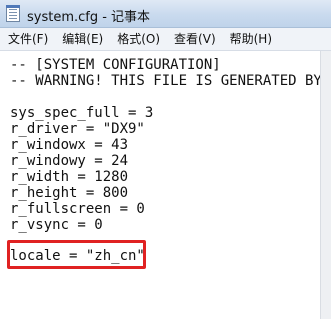 The width and height of the screenshot is (331, 319). I want to click on window-title: system.cfg - 记事本, so click(89, 17).